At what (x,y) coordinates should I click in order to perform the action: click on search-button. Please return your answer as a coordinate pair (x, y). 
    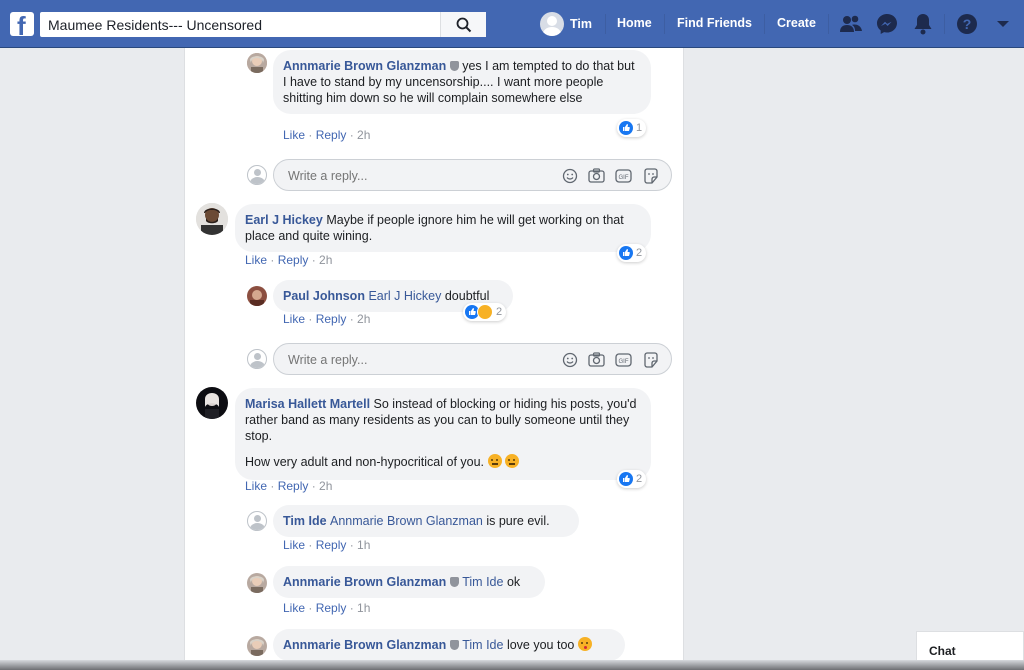
    Looking at the image, I should click on (463, 24).